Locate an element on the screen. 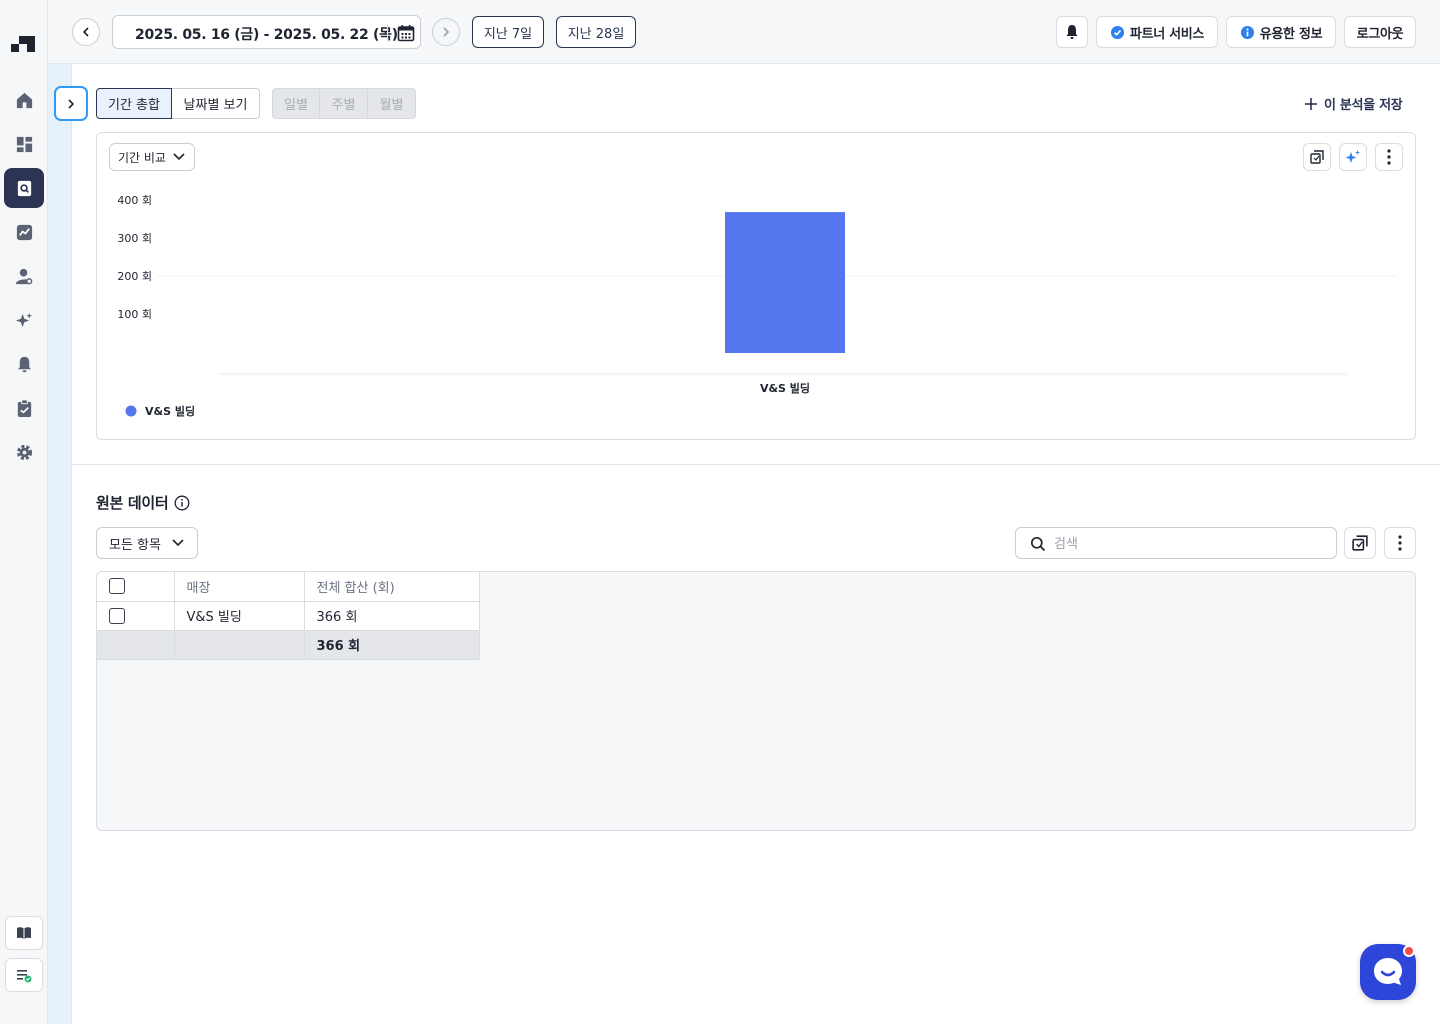 This screenshot has height=1024, width=1440. nav-dashboard is located at coordinates (24, 144).